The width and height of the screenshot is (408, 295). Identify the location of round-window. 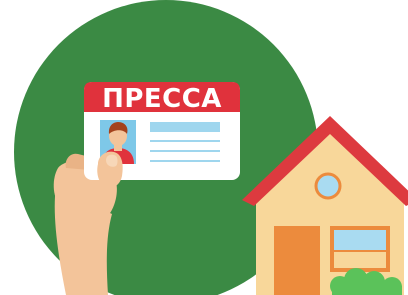
(328, 186).